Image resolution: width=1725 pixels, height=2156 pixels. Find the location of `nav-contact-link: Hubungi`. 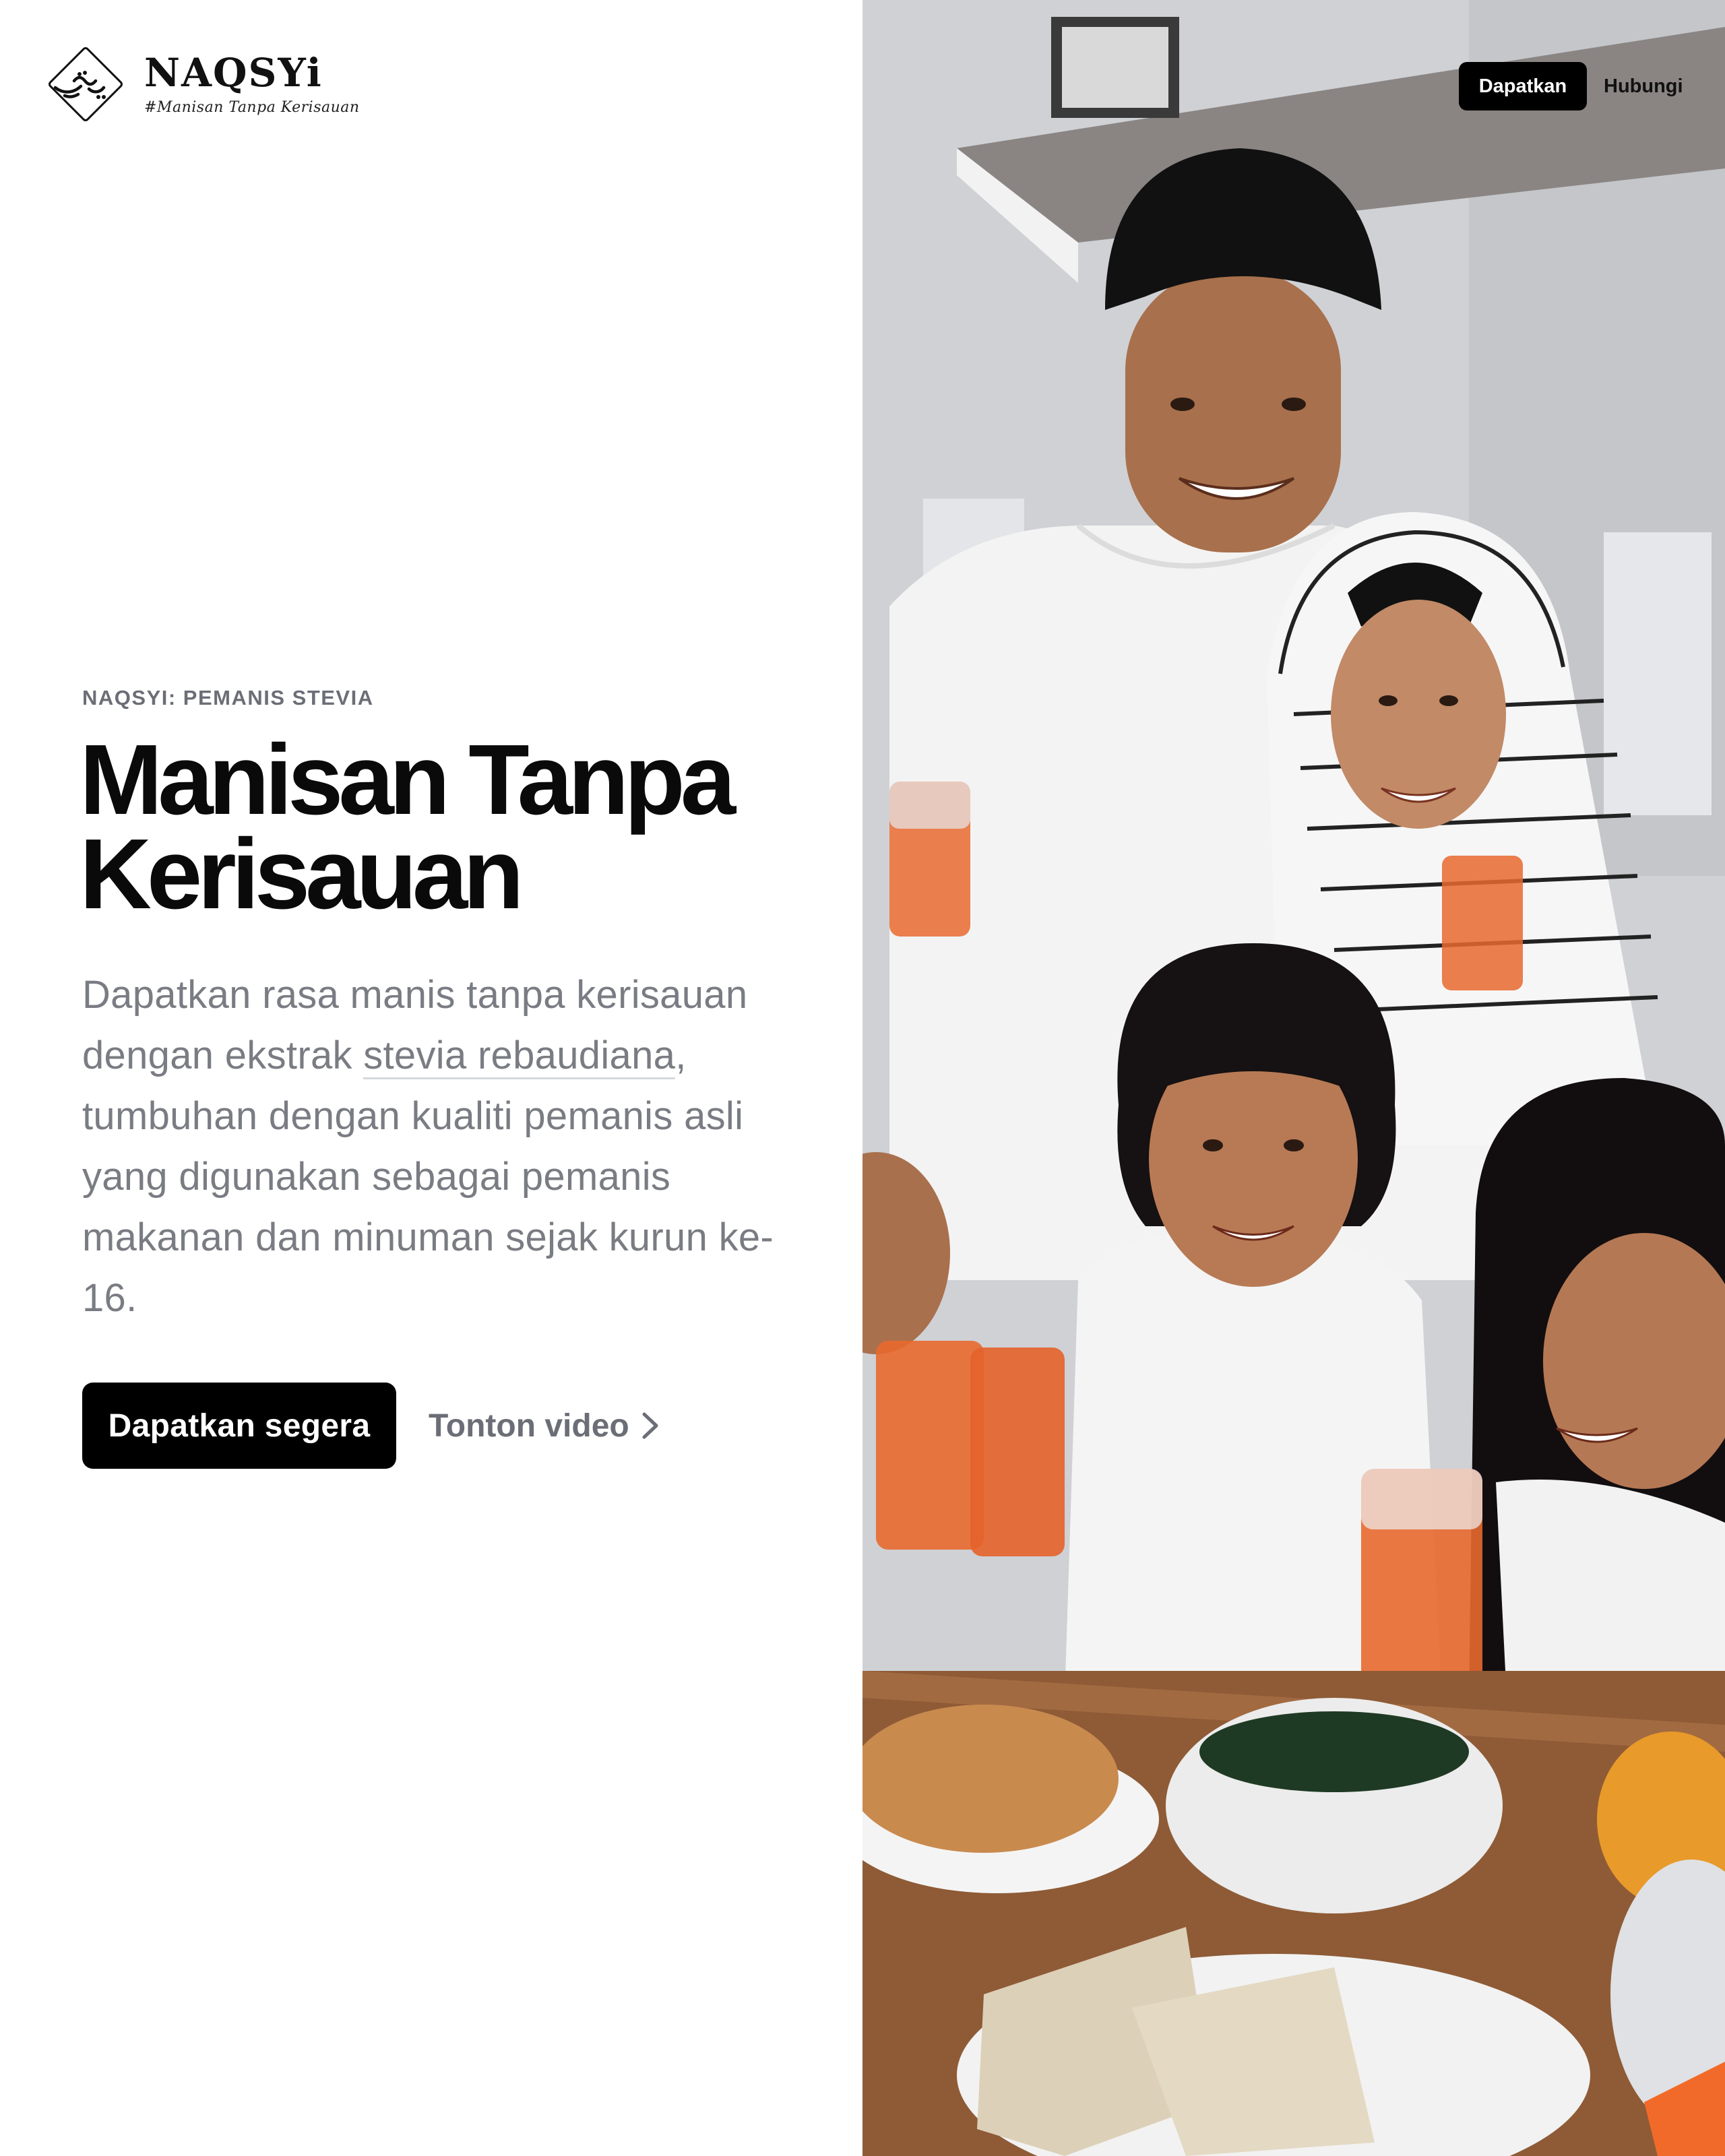

nav-contact-link: Hubungi is located at coordinates (1643, 86).